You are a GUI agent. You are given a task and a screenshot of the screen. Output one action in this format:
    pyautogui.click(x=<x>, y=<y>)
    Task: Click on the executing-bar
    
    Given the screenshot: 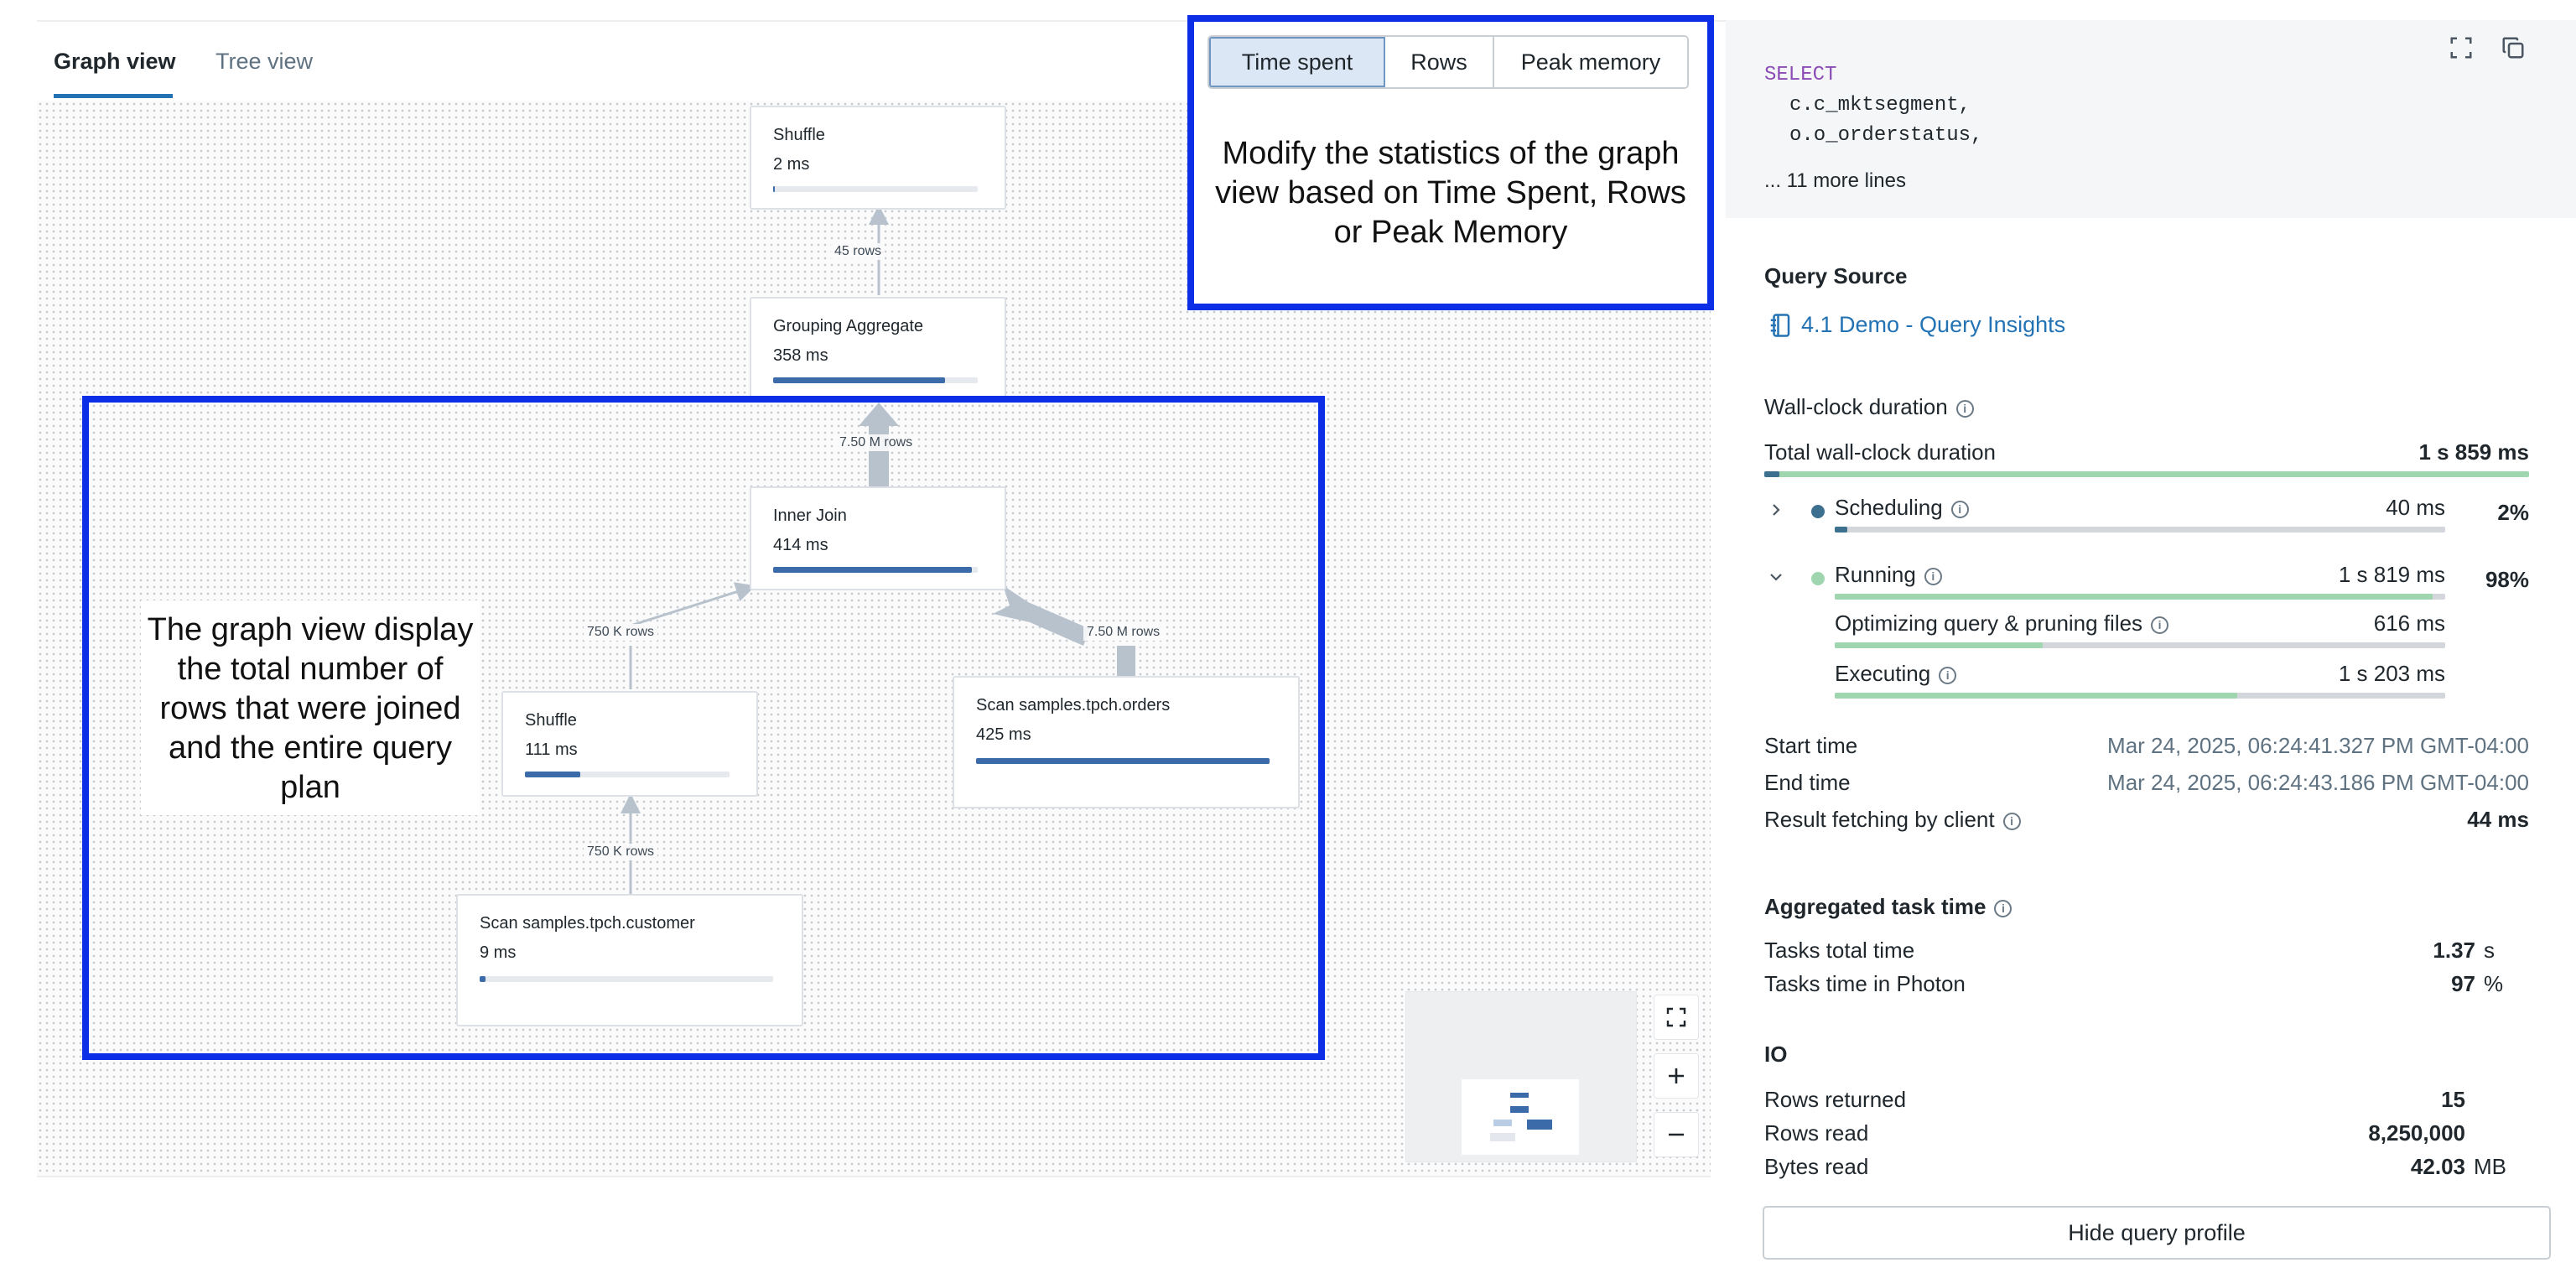 What is the action you would take?
    pyautogui.click(x=2140, y=696)
    